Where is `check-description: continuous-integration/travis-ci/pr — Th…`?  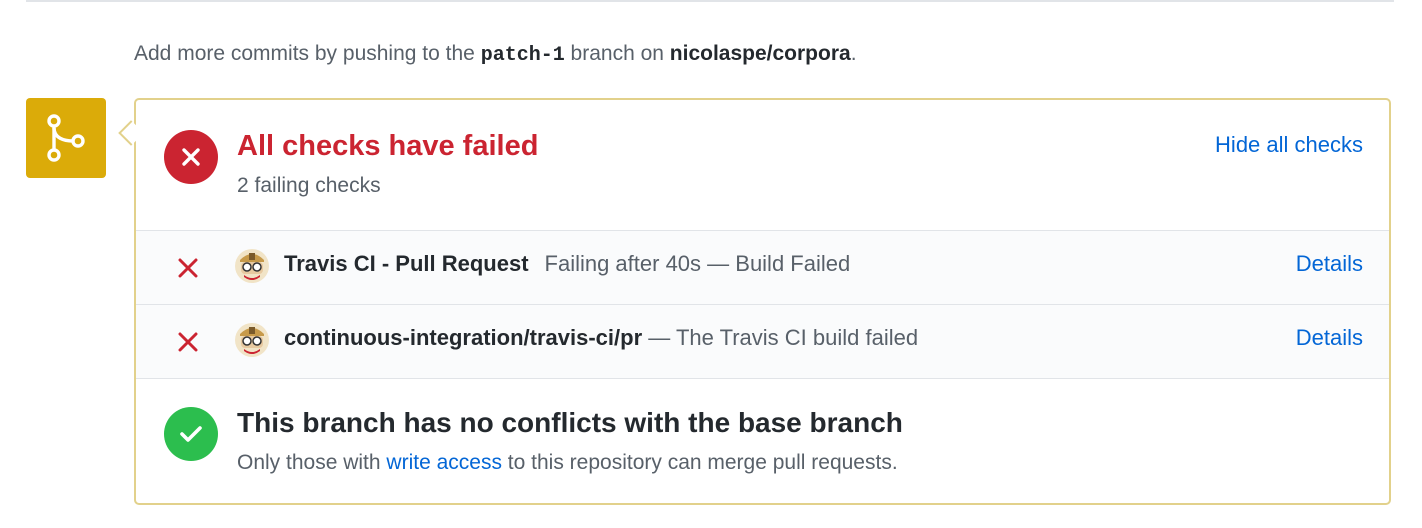 check-description: continuous-integration/travis-ci/pr — Th… is located at coordinates (601, 338).